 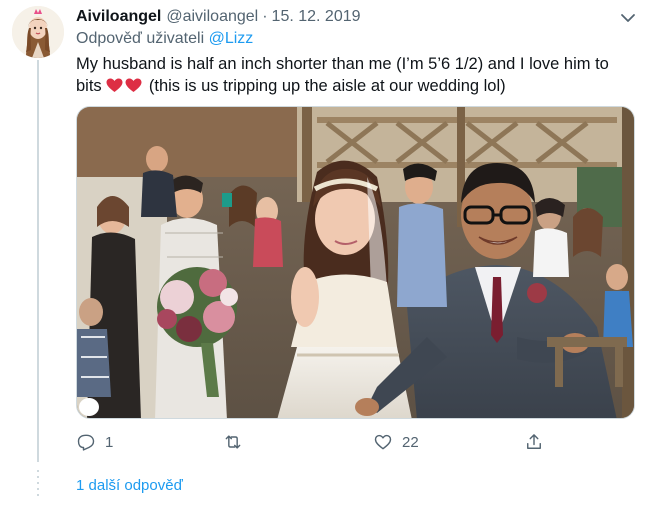 I want to click on heart-icon, so click(x=383, y=442).